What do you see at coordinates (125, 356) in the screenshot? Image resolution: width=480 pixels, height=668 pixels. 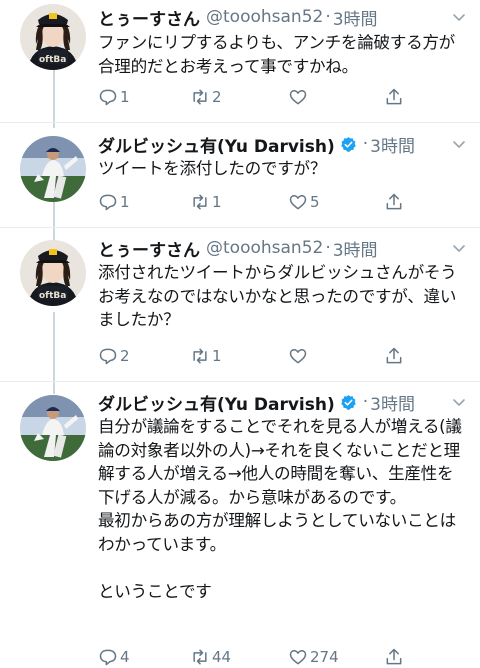 I see `reply-count: 2` at bounding box center [125, 356].